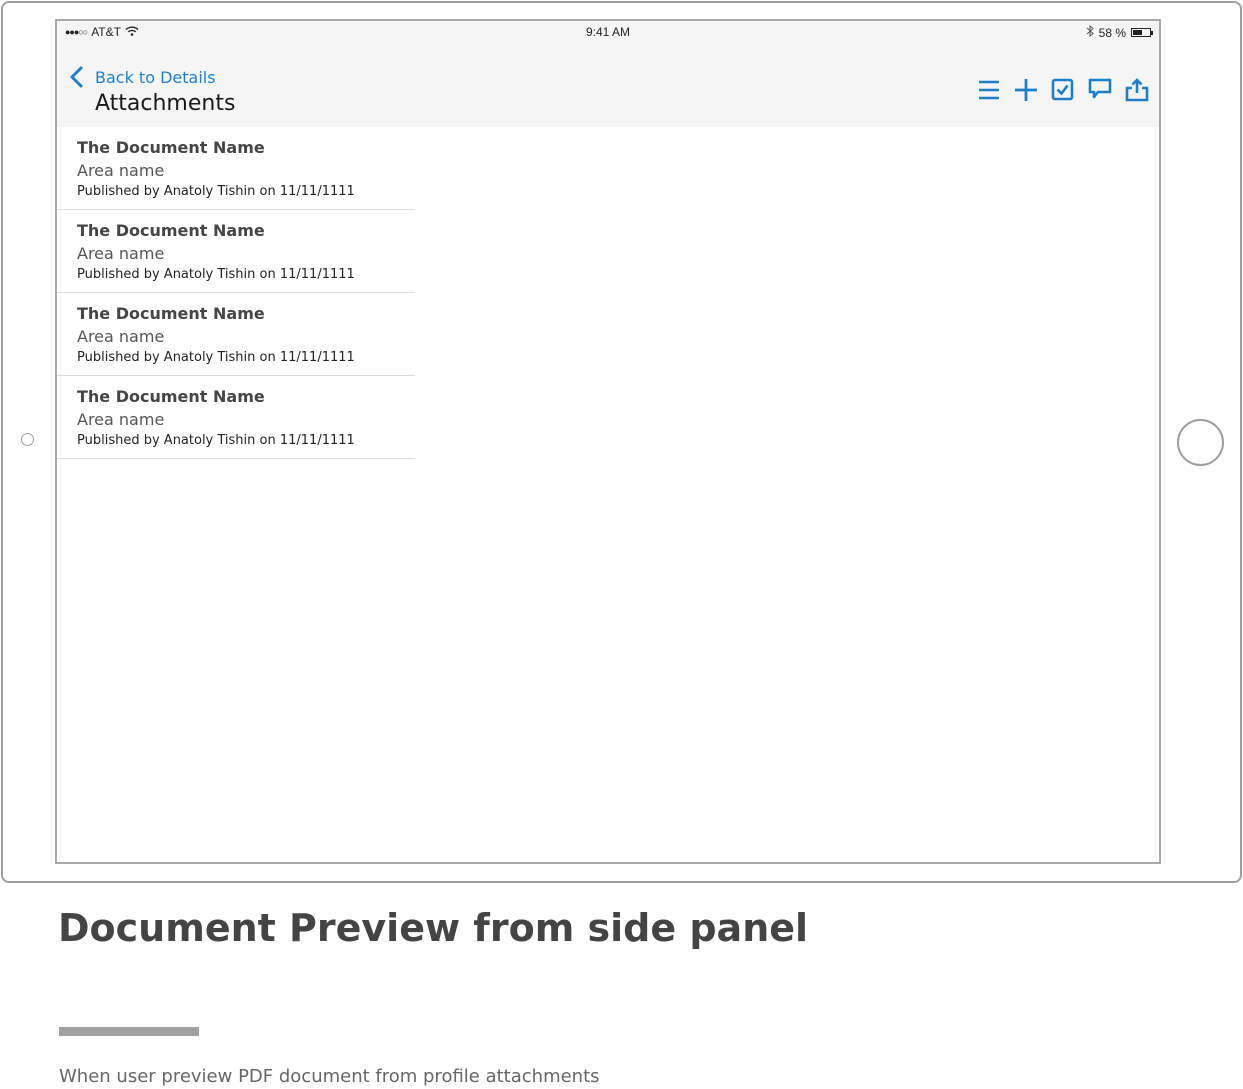 Image resolution: width=1243 pixels, height=1089 pixels. I want to click on status-bar: ●●●○○ AT&T 9:41 AM 58 %, so click(608, 33).